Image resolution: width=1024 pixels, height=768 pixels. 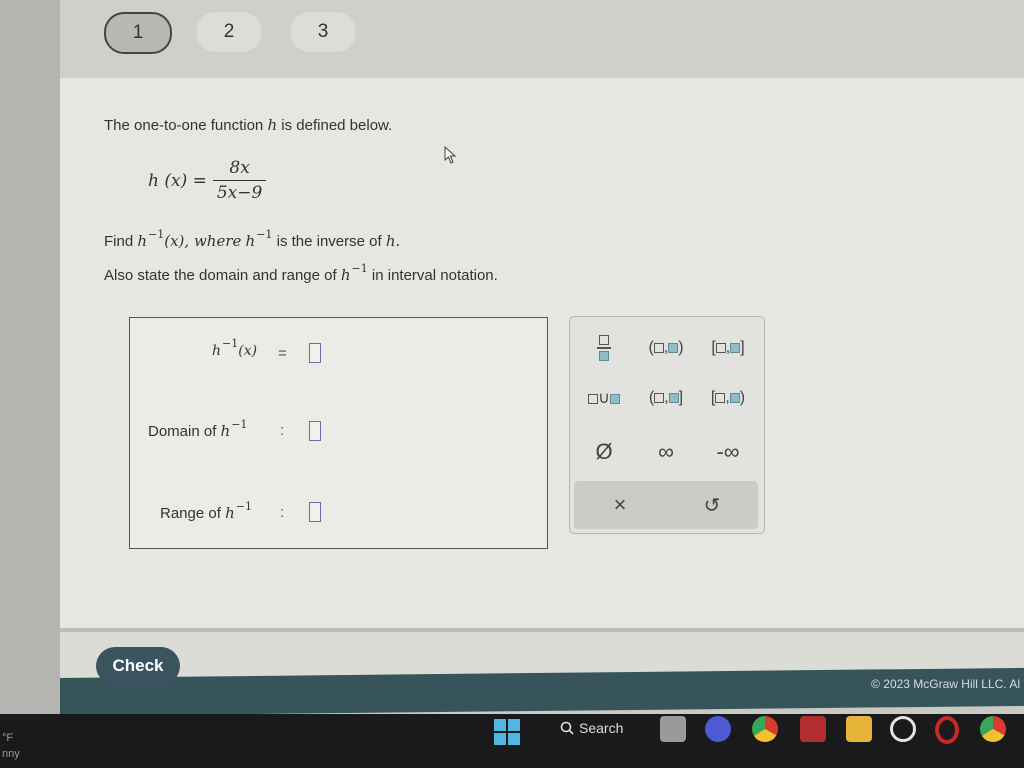 I want to click on app-icon, so click(x=903, y=729).